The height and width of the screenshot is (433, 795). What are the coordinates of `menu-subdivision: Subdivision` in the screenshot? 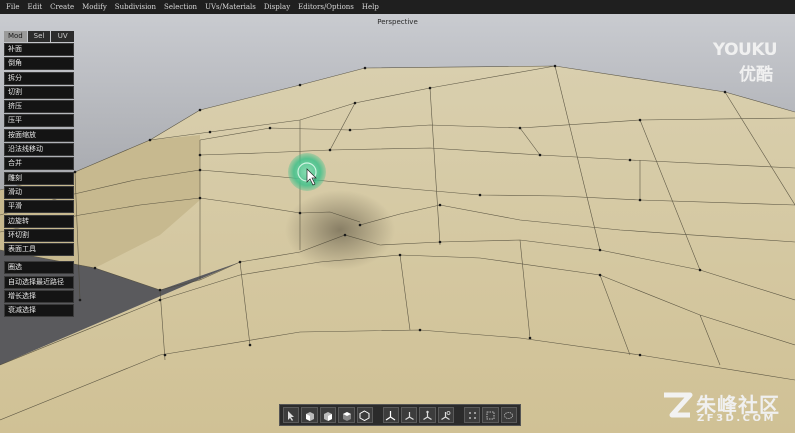 It's located at (135, 7).